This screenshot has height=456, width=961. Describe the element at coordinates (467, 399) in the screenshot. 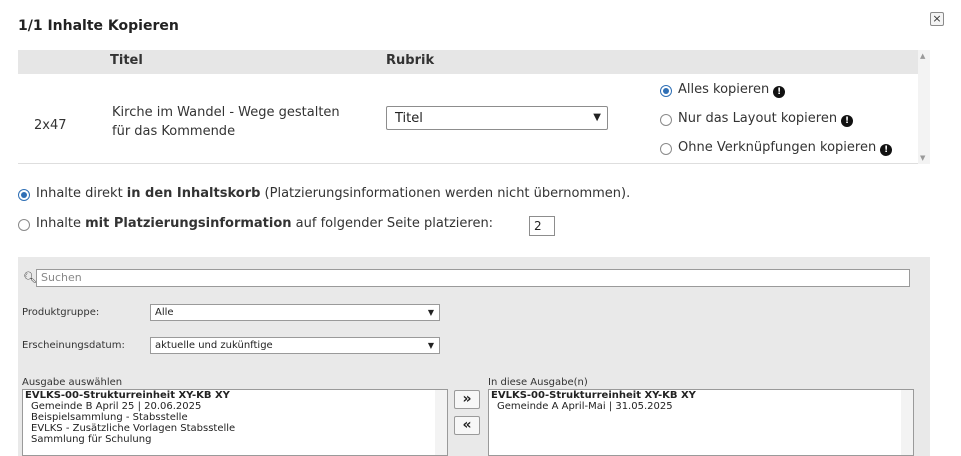

I see `add-button: »` at that location.